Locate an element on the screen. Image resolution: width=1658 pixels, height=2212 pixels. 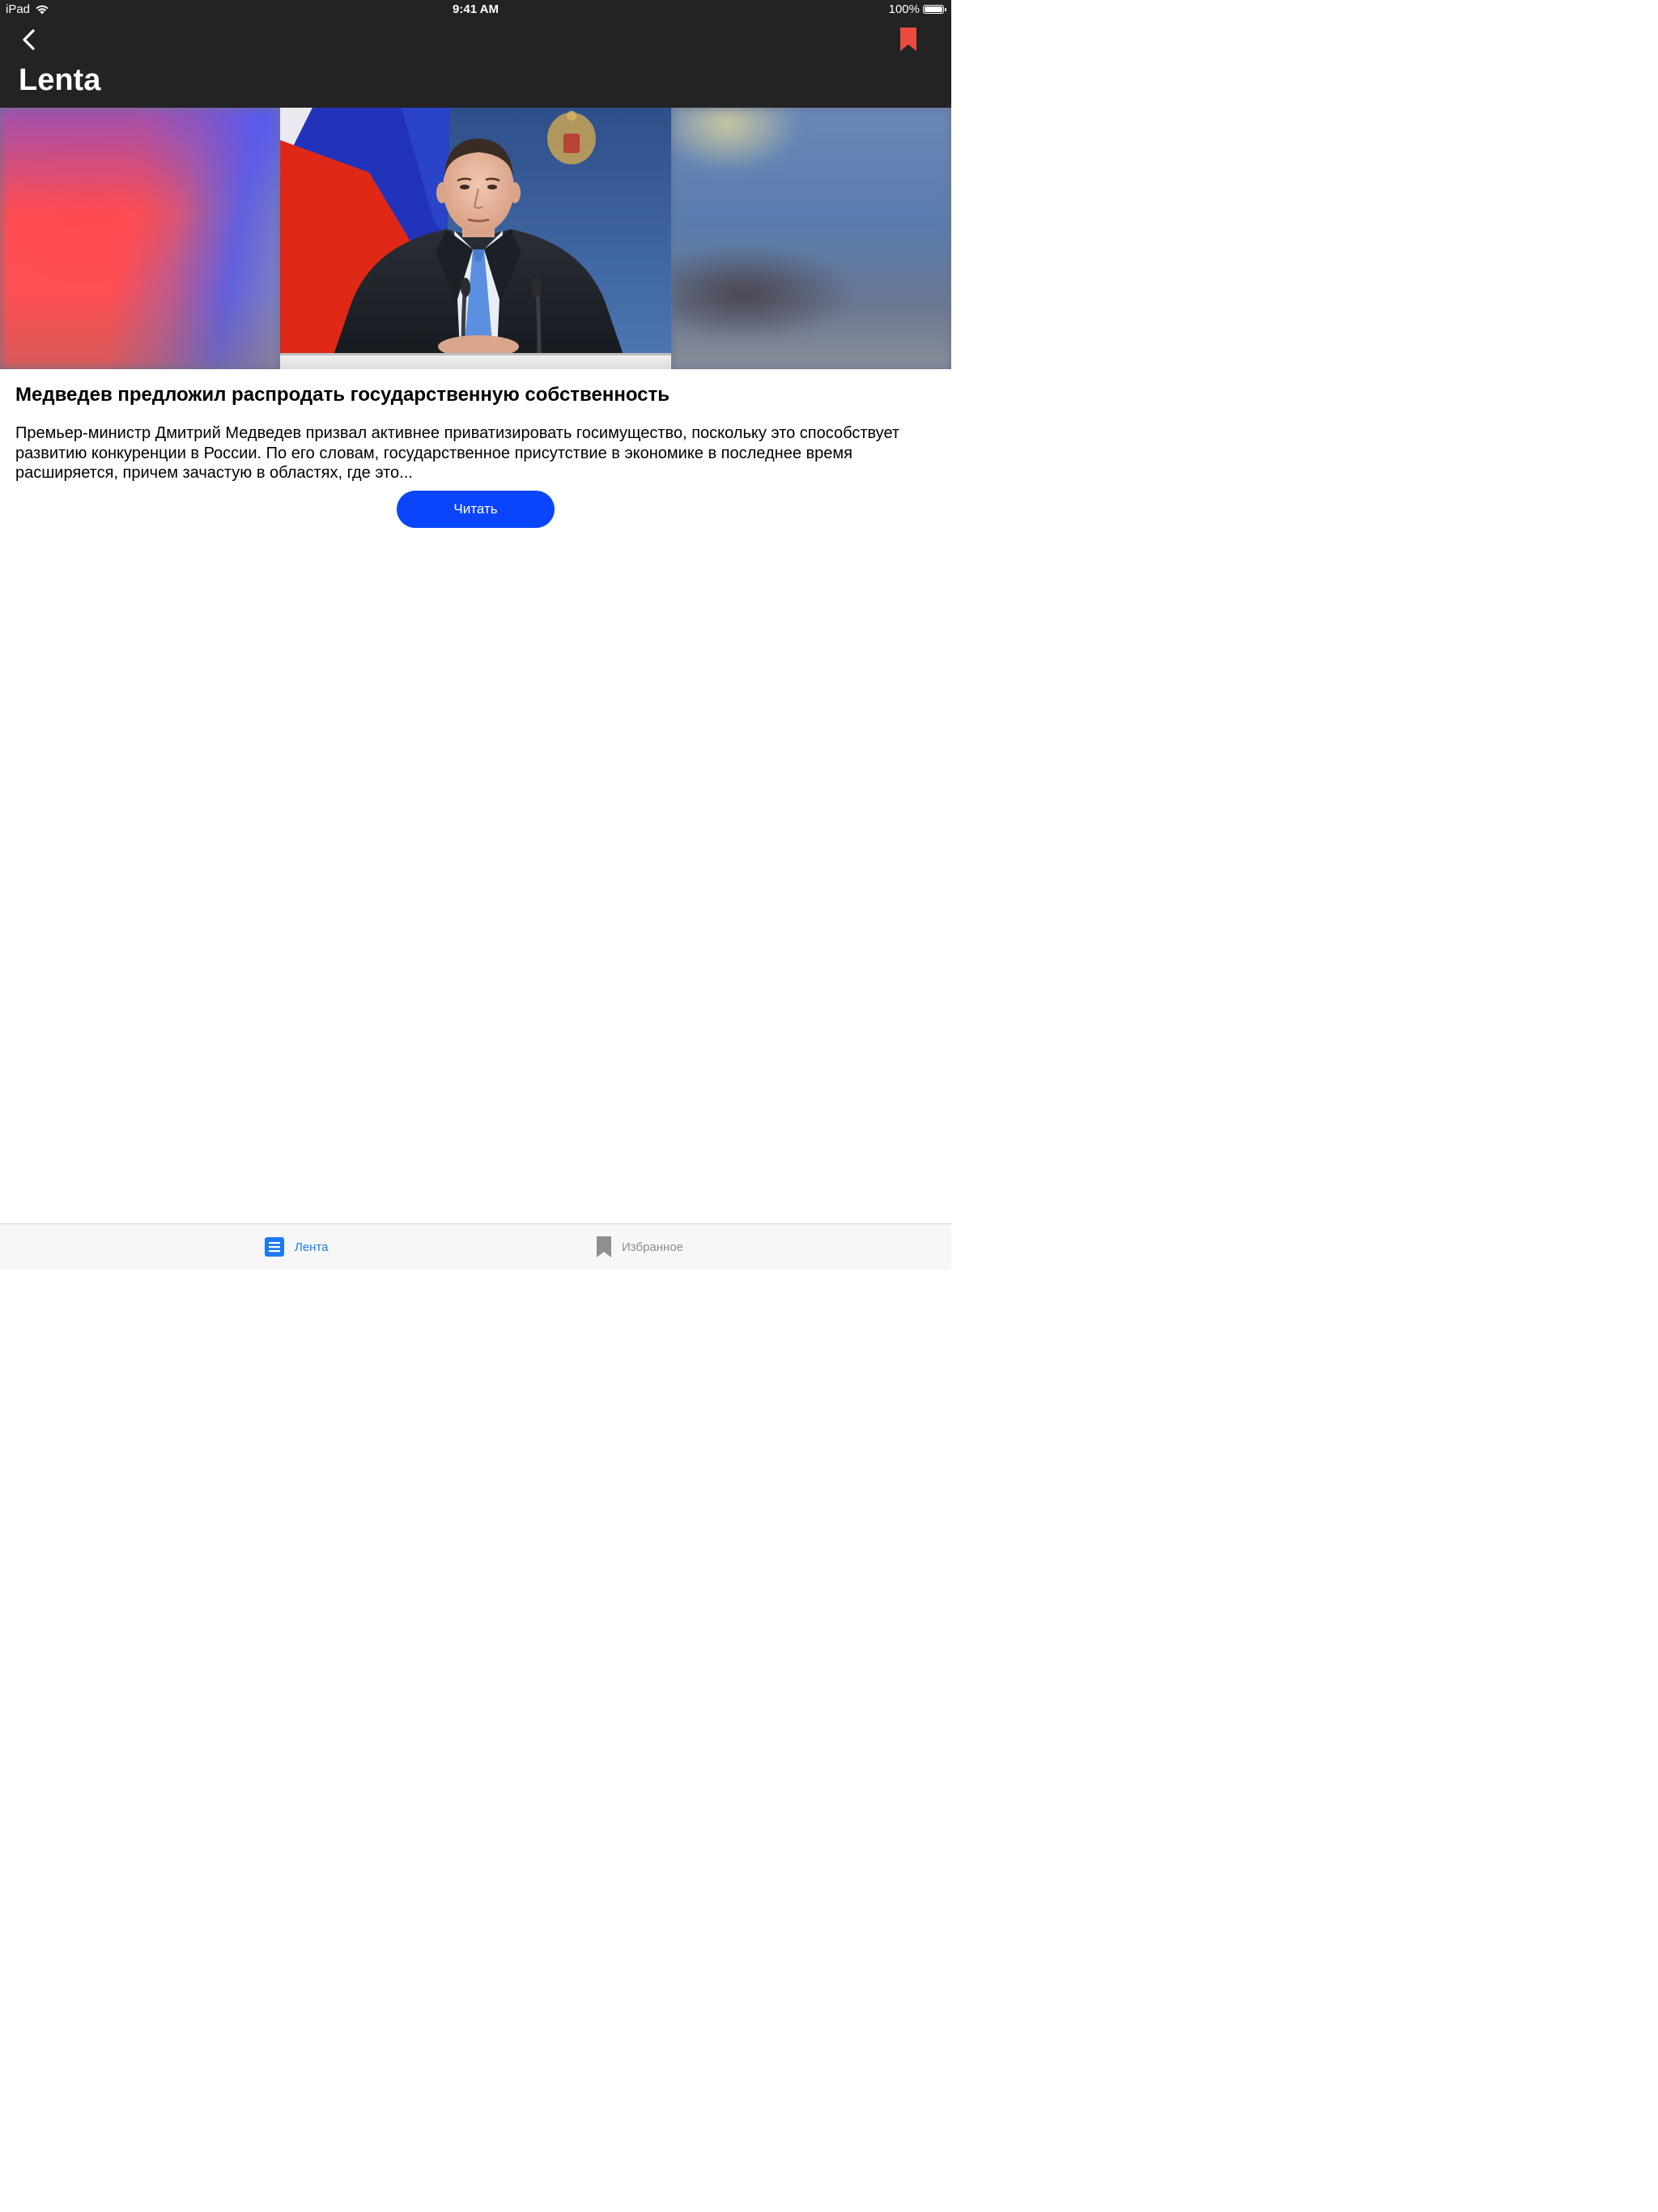
battery-icon is located at coordinates (934, 9).